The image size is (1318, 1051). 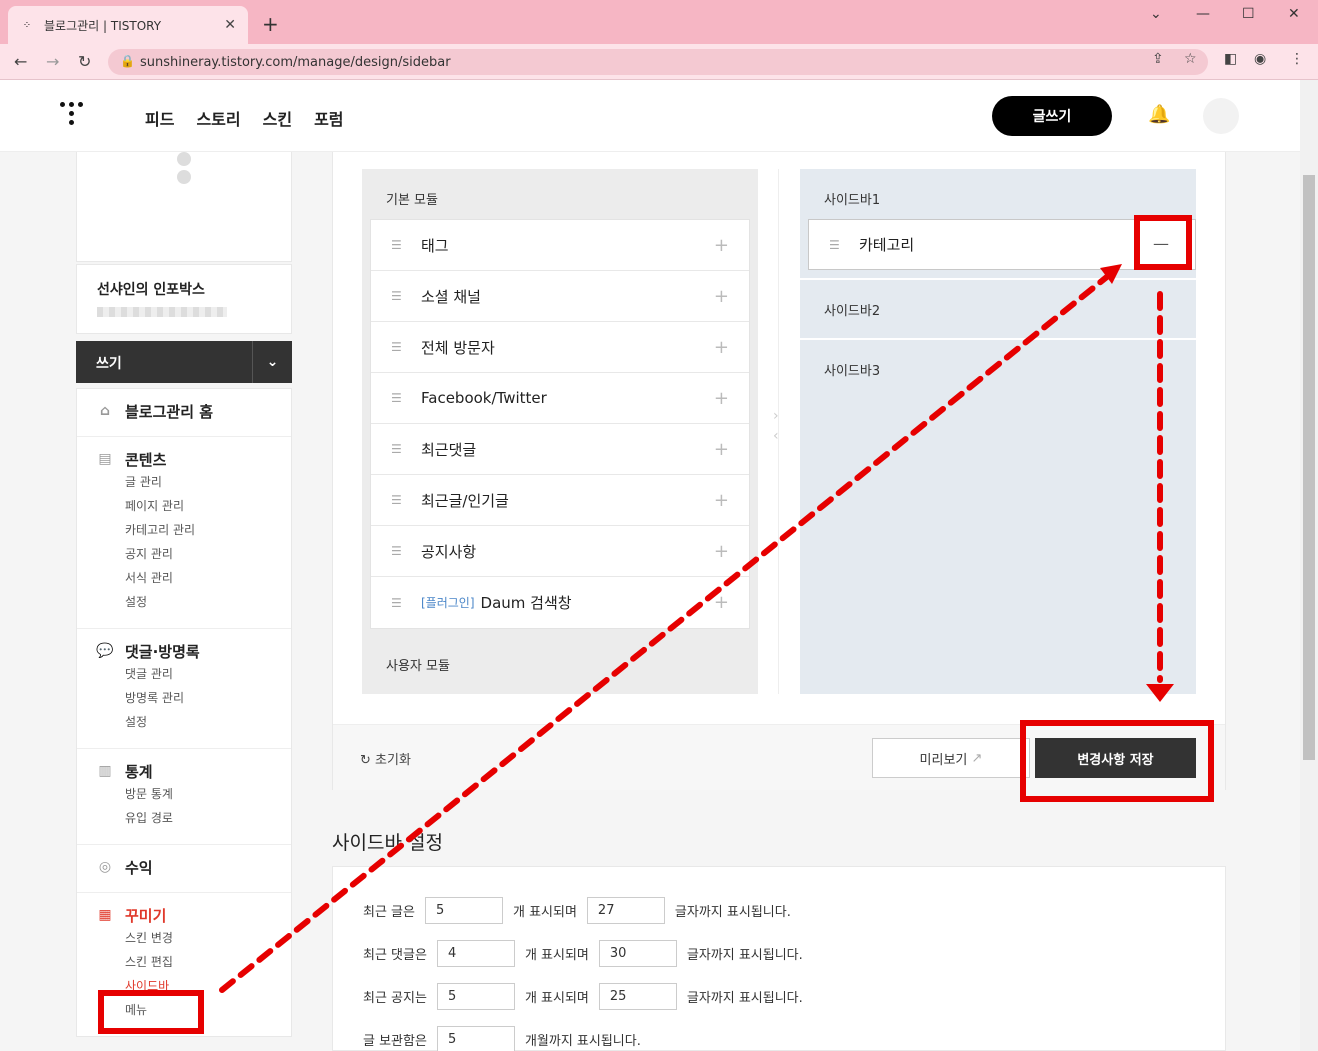 What do you see at coordinates (74, 116) in the screenshot?
I see `tistory-logo-icon` at bounding box center [74, 116].